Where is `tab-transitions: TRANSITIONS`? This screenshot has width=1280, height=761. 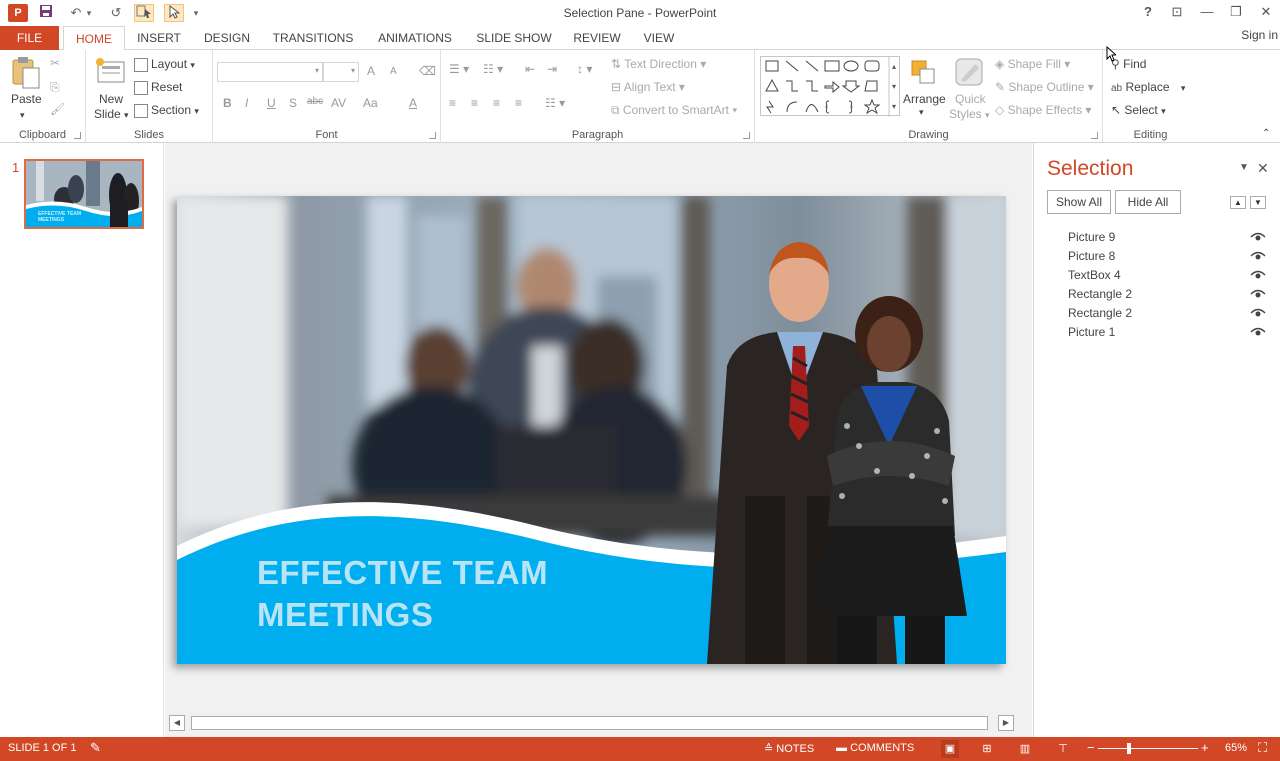 tab-transitions: TRANSITIONS is located at coordinates (313, 38).